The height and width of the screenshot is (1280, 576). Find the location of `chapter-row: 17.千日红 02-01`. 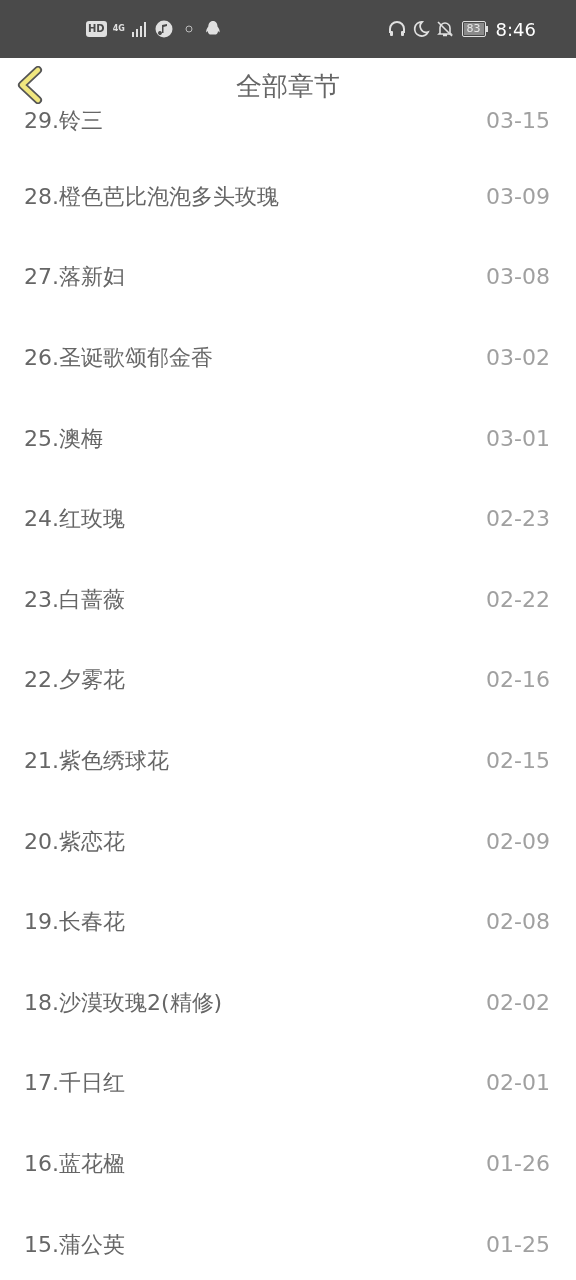

chapter-row: 17.千日红 02-01 is located at coordinates (288, 1083).